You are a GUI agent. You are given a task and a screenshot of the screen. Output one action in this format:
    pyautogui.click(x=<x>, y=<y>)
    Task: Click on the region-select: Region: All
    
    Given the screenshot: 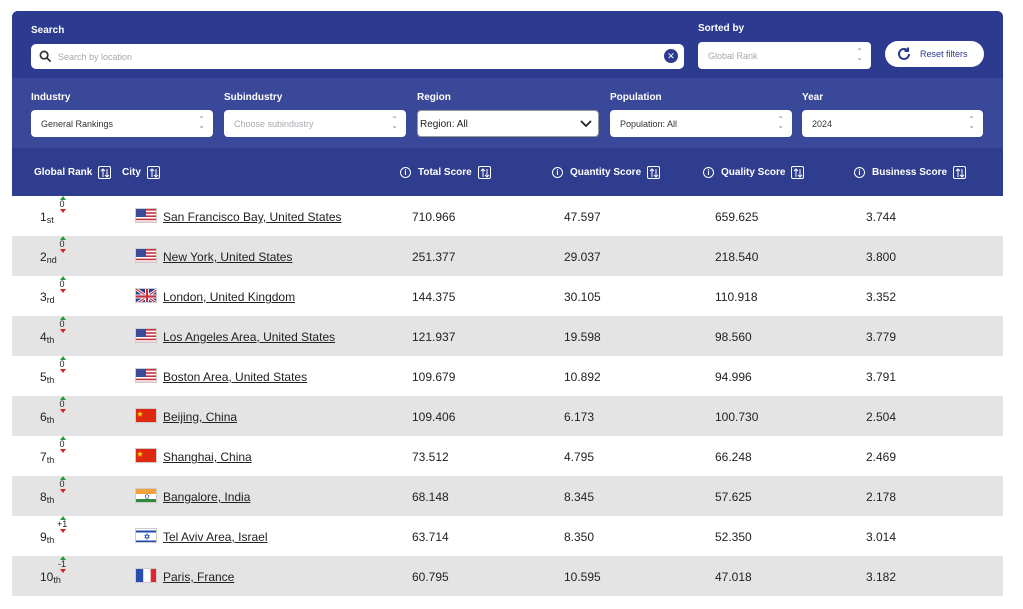 What is the action you would take?
    pyautogui.click(x=508, y=123)
    